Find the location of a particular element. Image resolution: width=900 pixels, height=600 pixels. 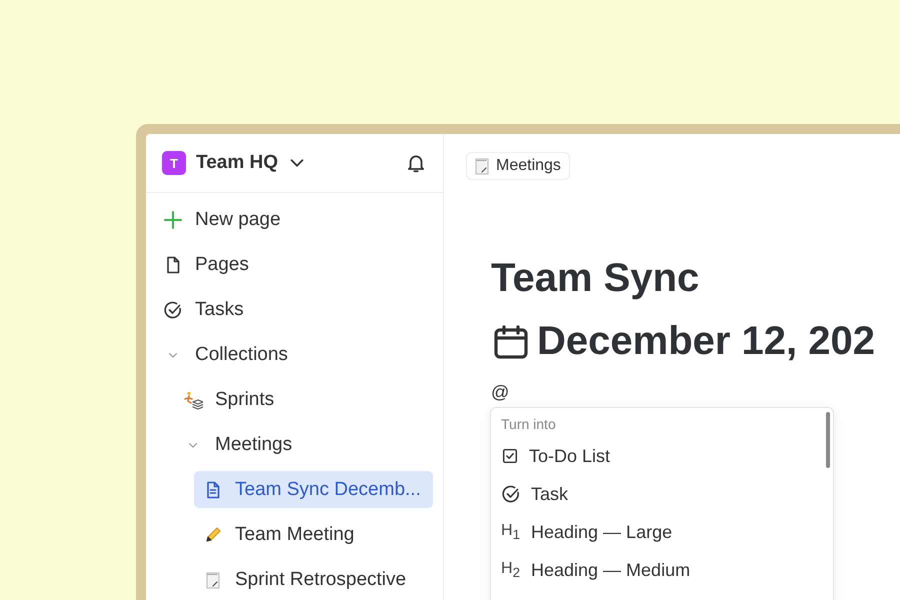

sidebar-item: Tasks is located at coordinates (293, 309).